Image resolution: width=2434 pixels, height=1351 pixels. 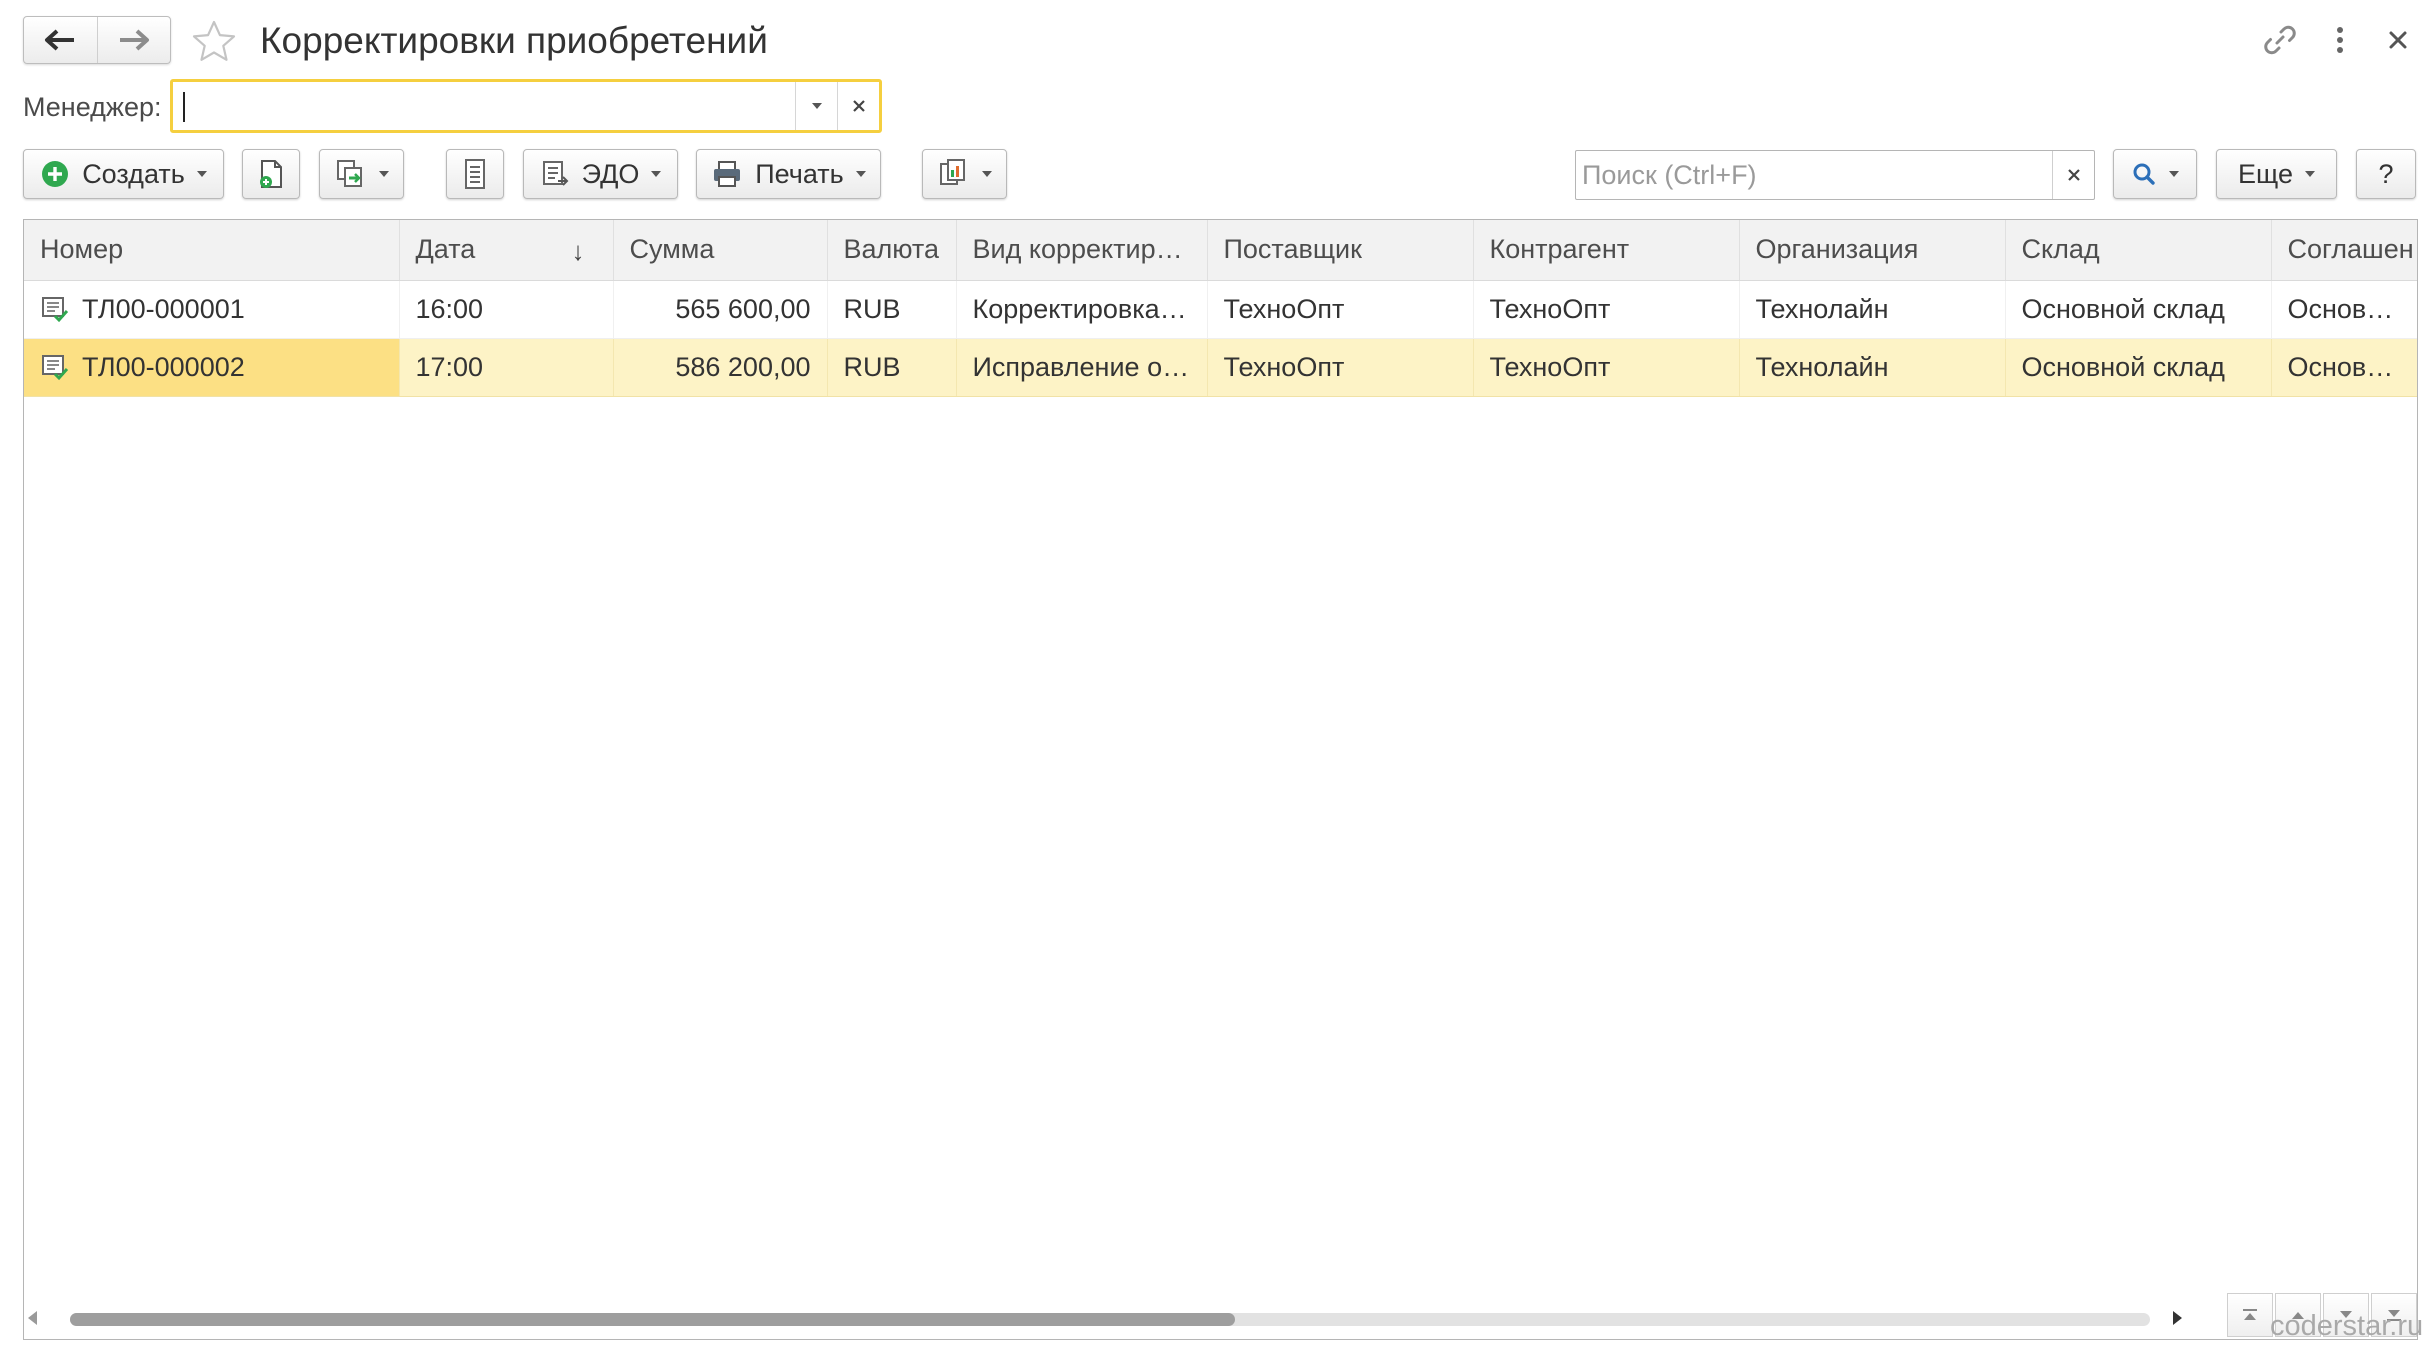 I want to click on printer-icon, so click(x=727, y=174).